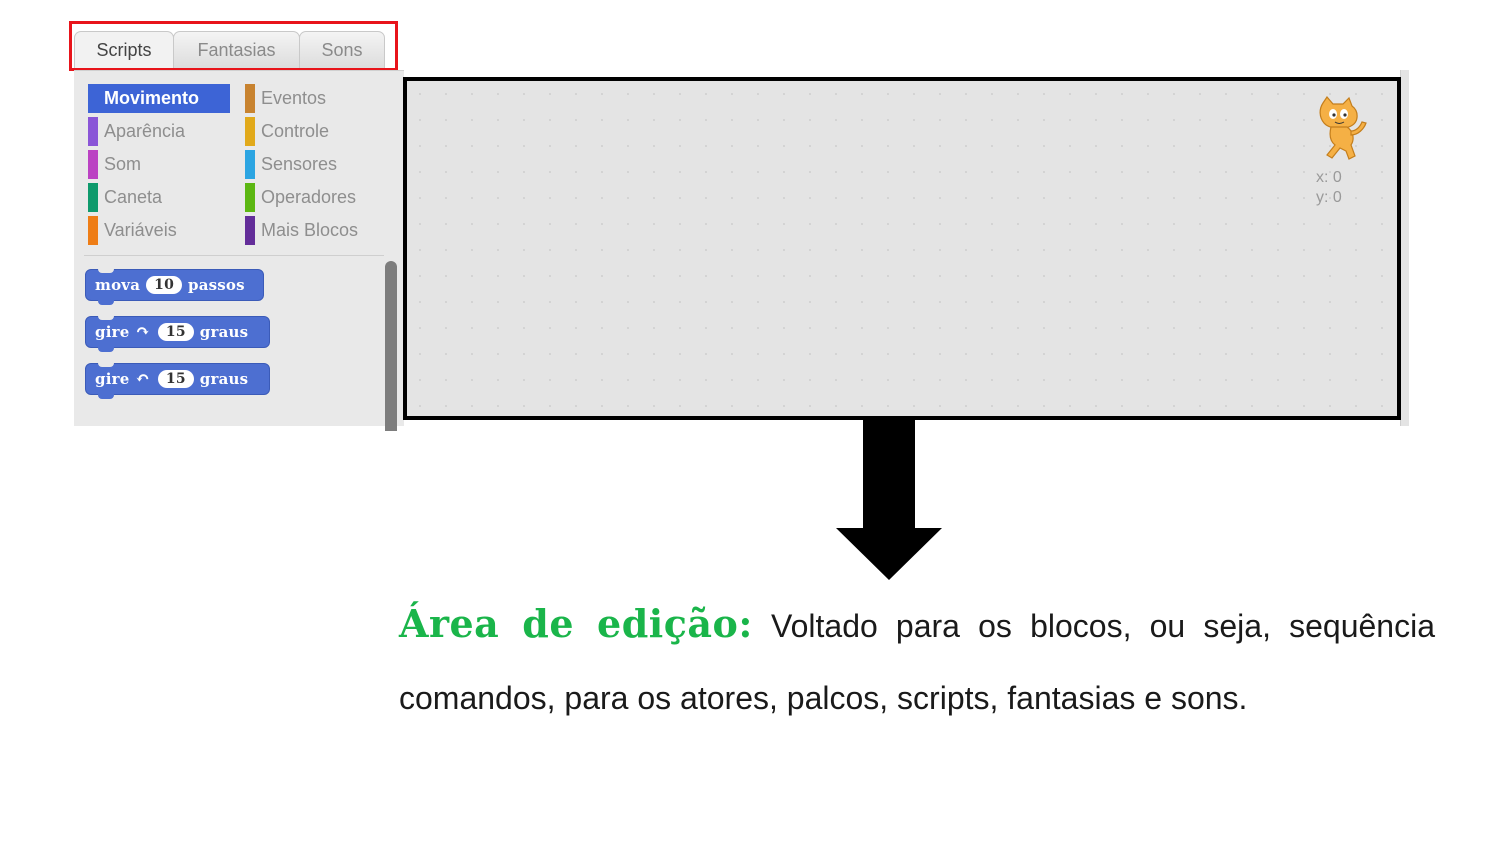 The width and height of the screenshot is (1500, 844). I want to click on block-text: passos, so click(216, 285).